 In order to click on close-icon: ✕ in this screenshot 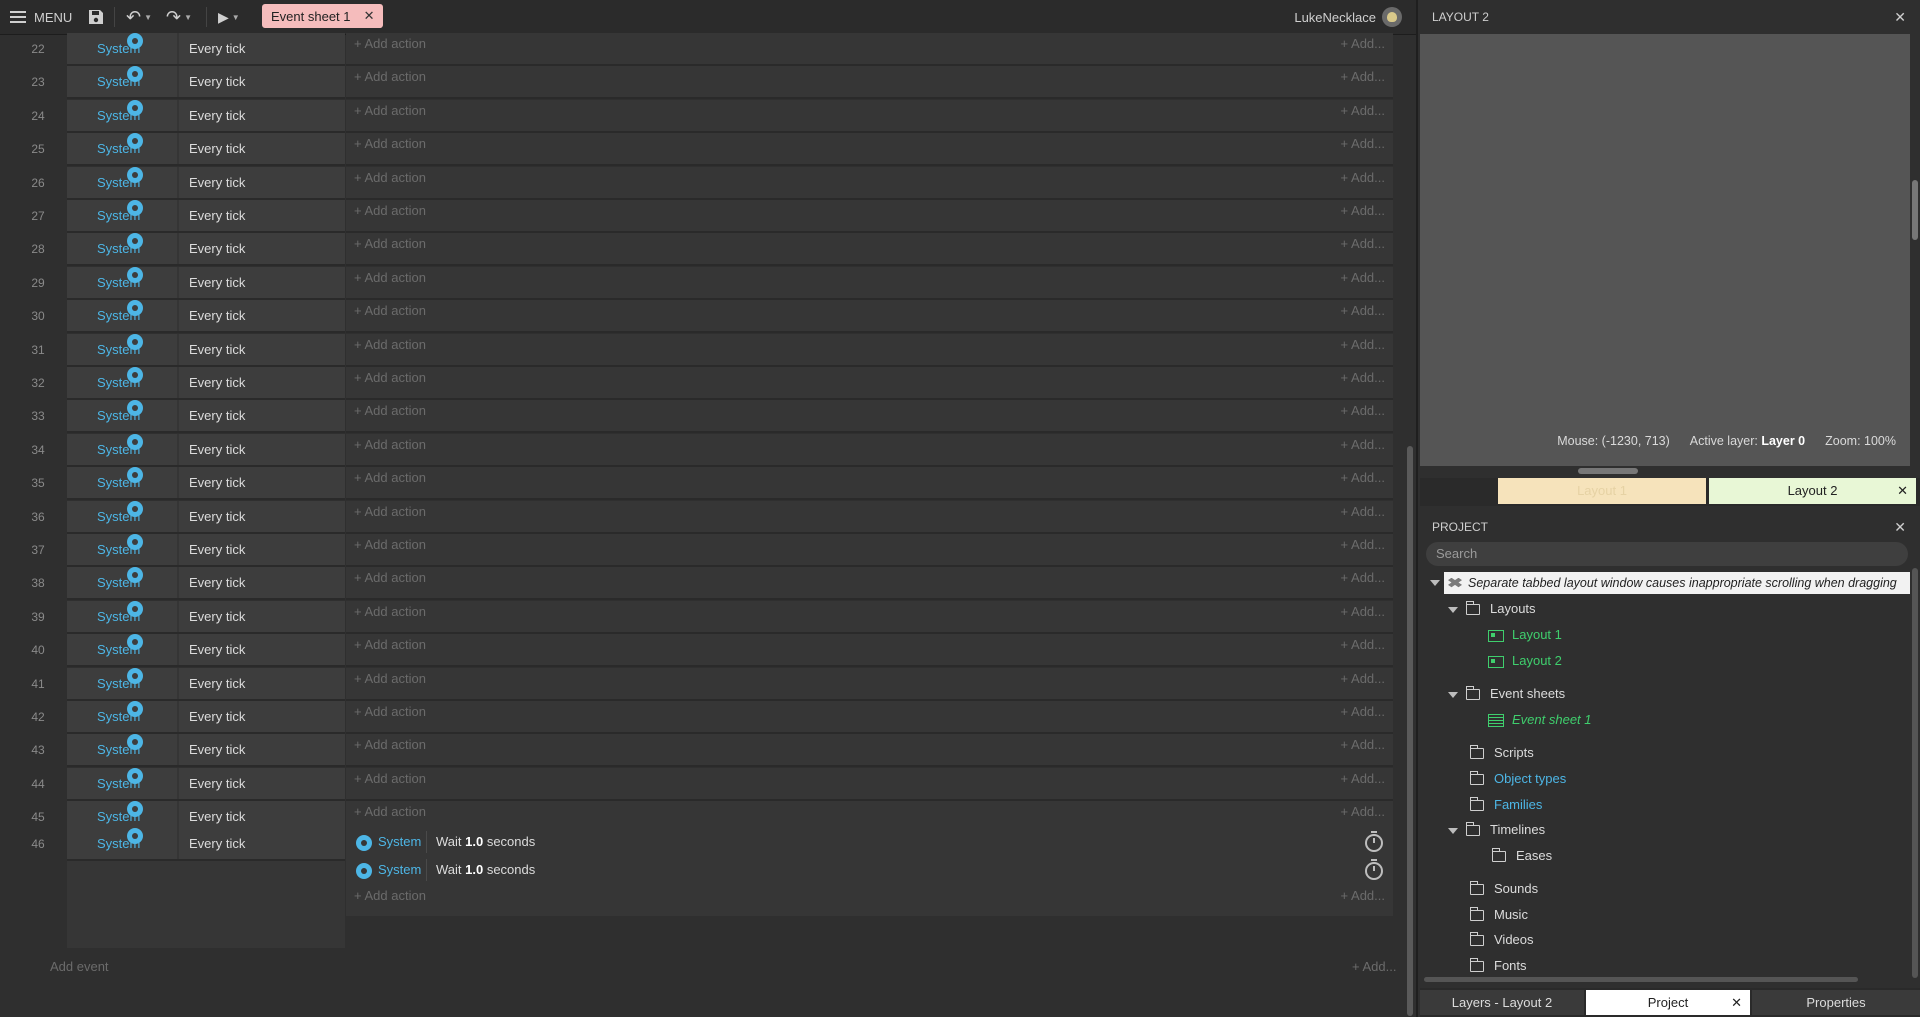, I will do `click(1900, 17)`.